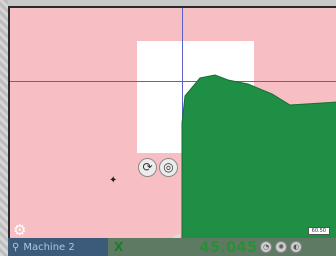  Describe the element at coordinates (281, 247) in the screenshot. I see `home-axis-icon: ✺` at that location.